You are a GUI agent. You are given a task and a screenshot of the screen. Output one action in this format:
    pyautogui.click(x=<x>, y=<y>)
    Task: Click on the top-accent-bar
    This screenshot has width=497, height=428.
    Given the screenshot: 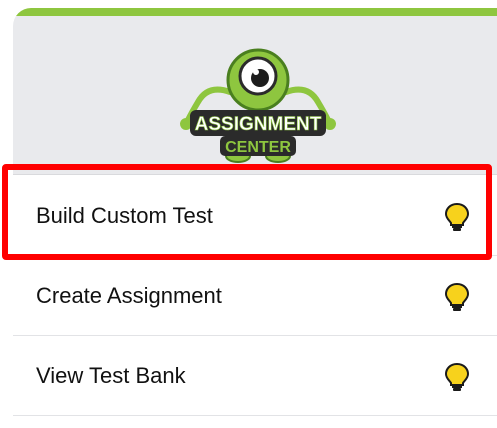 What is the action you would take?
    pyautogui.click(x=255, y=12)
    